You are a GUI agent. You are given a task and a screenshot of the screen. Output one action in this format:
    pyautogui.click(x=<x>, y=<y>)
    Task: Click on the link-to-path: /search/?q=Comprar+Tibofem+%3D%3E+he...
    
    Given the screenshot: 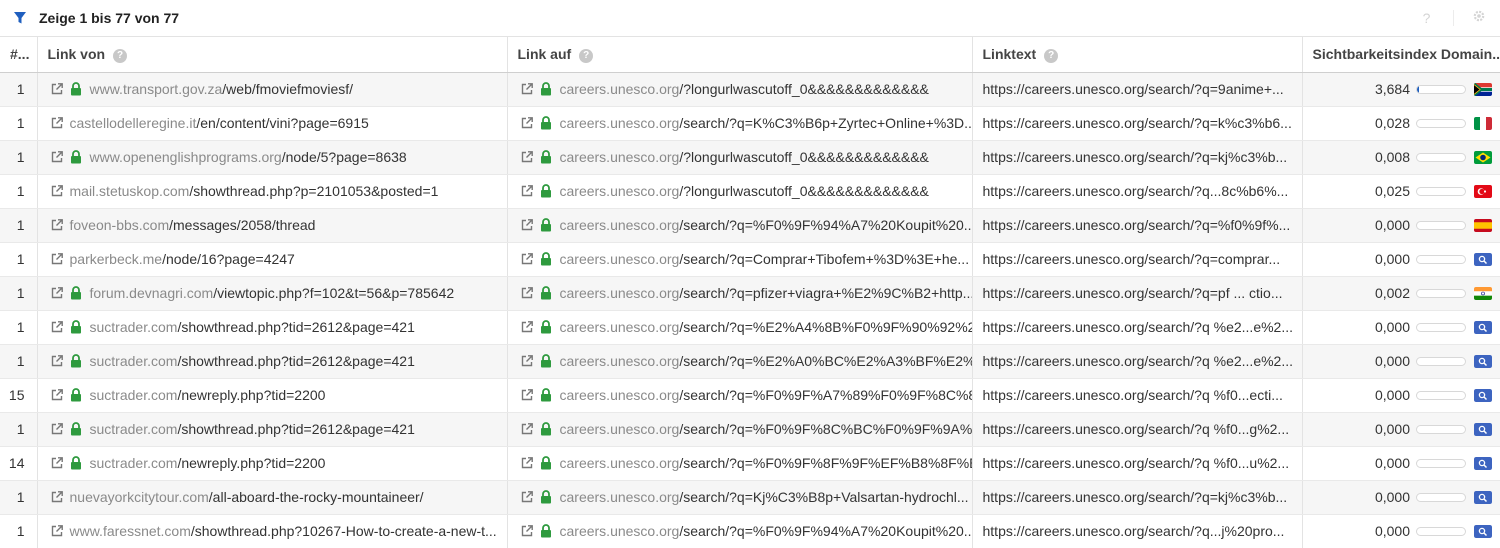 What is the action you would take?
    pyautogui.click(x=824, y=259)
    